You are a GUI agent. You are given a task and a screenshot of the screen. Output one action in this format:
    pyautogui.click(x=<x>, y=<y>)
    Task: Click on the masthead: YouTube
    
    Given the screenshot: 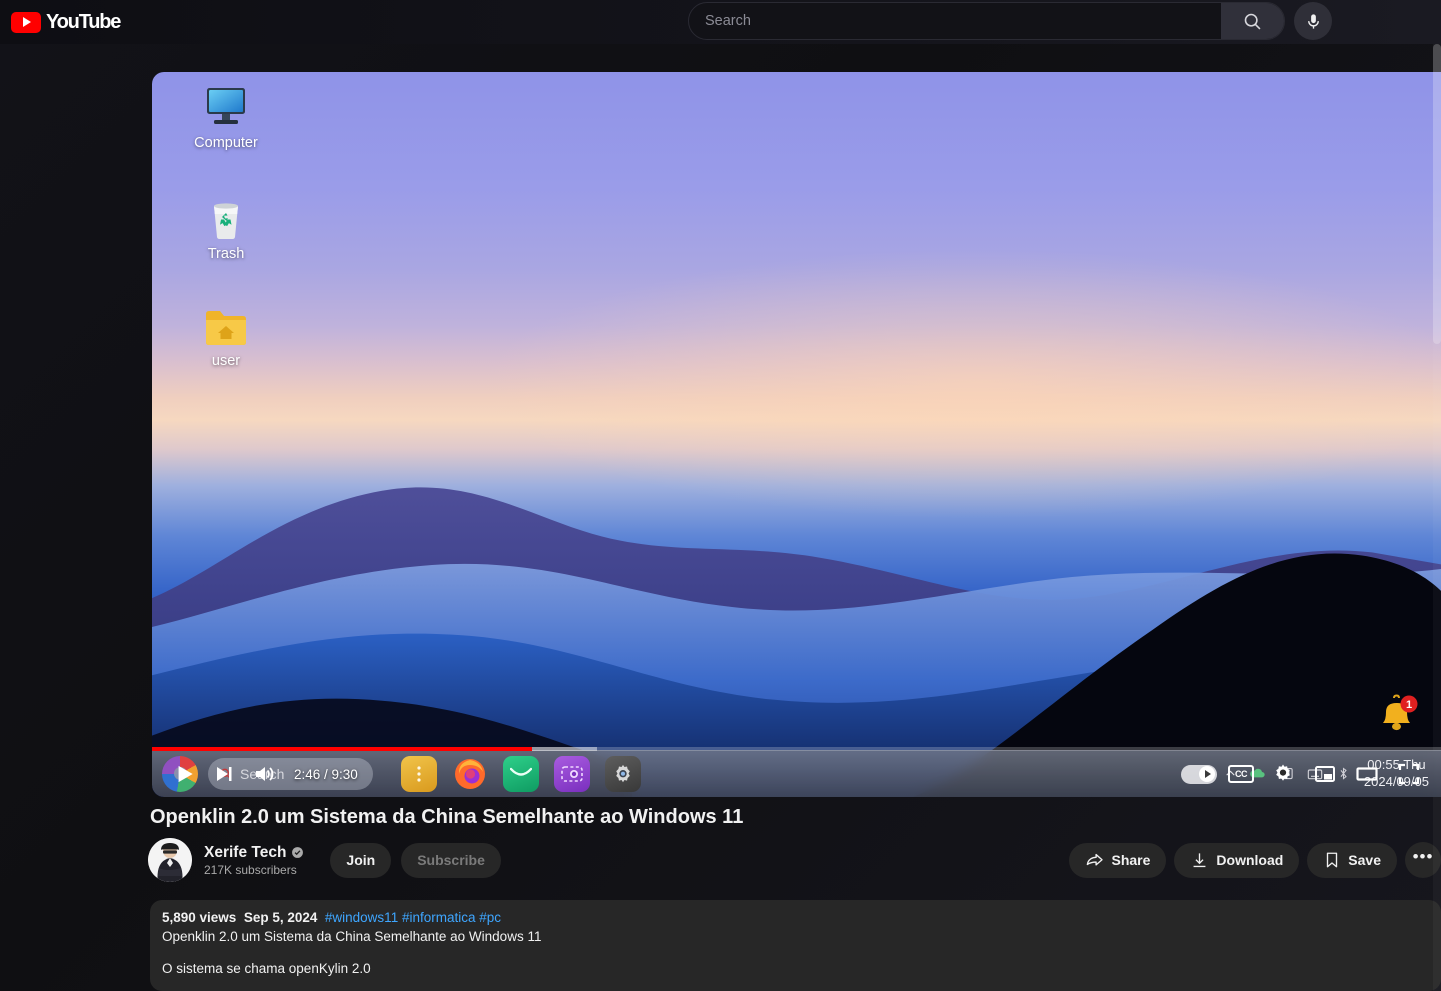 What is the action you would take?
    pyautogui.click(x=720, y=22)
    